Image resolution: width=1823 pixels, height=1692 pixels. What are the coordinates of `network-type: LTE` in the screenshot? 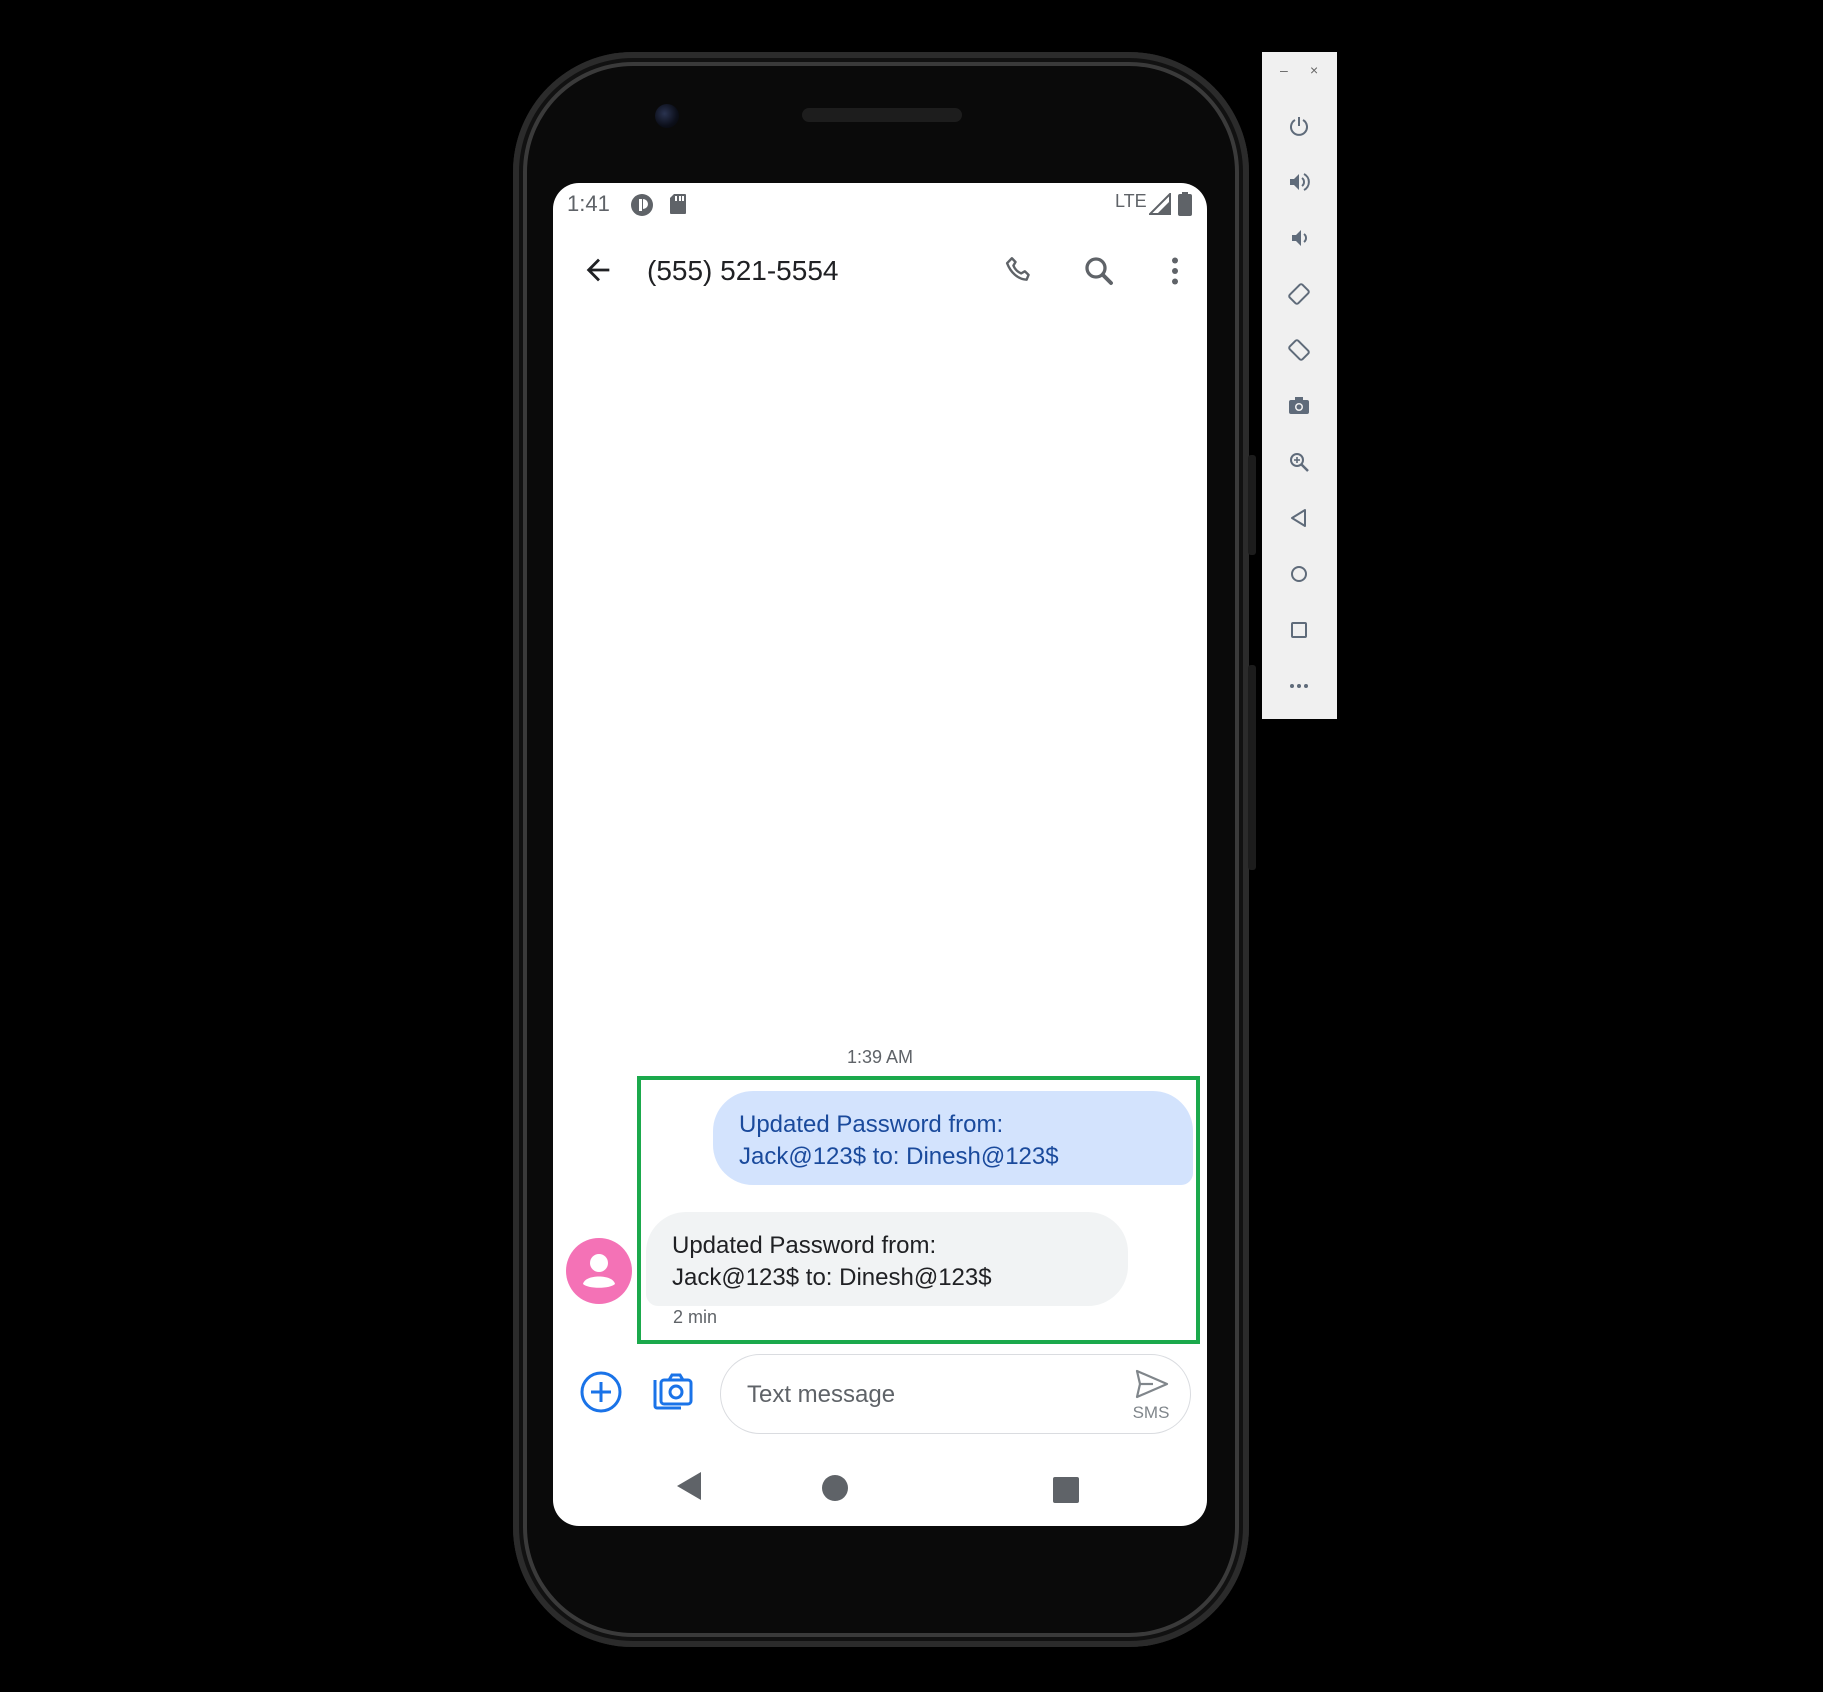 It's located at (1131, 201).